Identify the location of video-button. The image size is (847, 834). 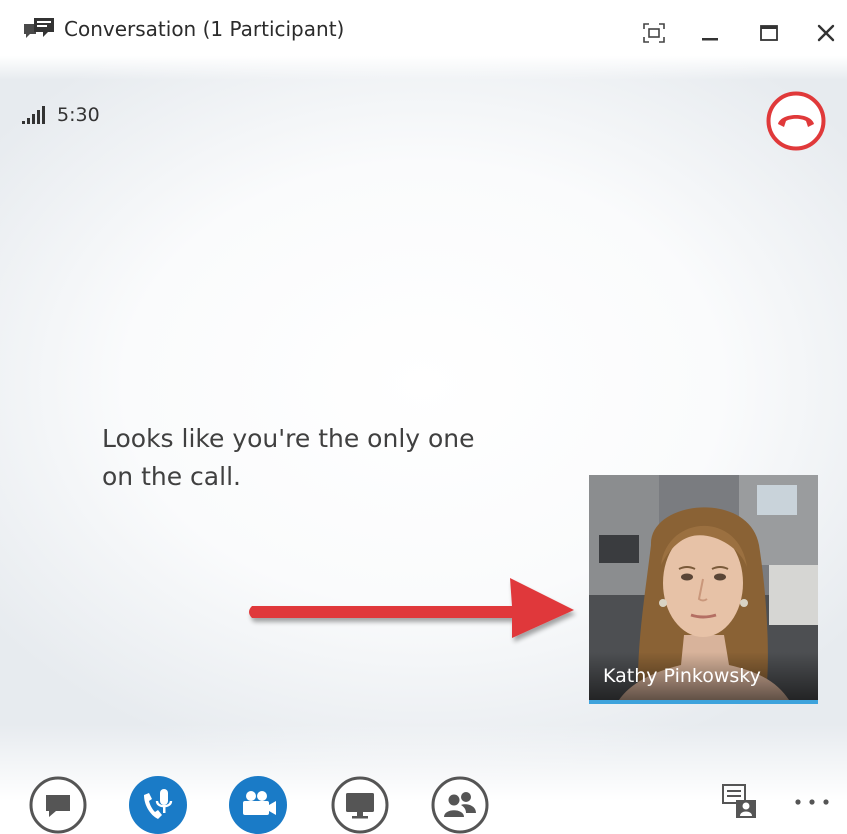
(258, 804).